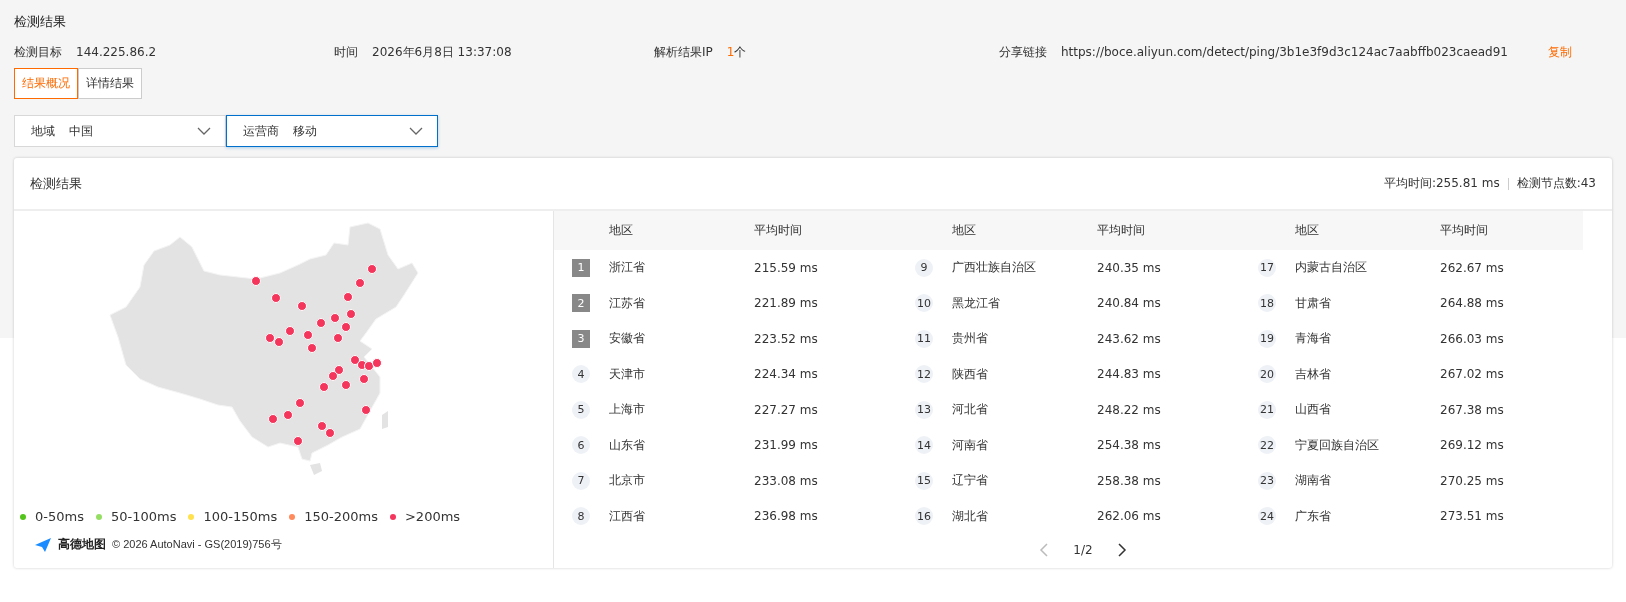  Describe the element at coordinates (1331, 268) in the screenshot. I see `table-cell: 内蒙古自治区` at that location.